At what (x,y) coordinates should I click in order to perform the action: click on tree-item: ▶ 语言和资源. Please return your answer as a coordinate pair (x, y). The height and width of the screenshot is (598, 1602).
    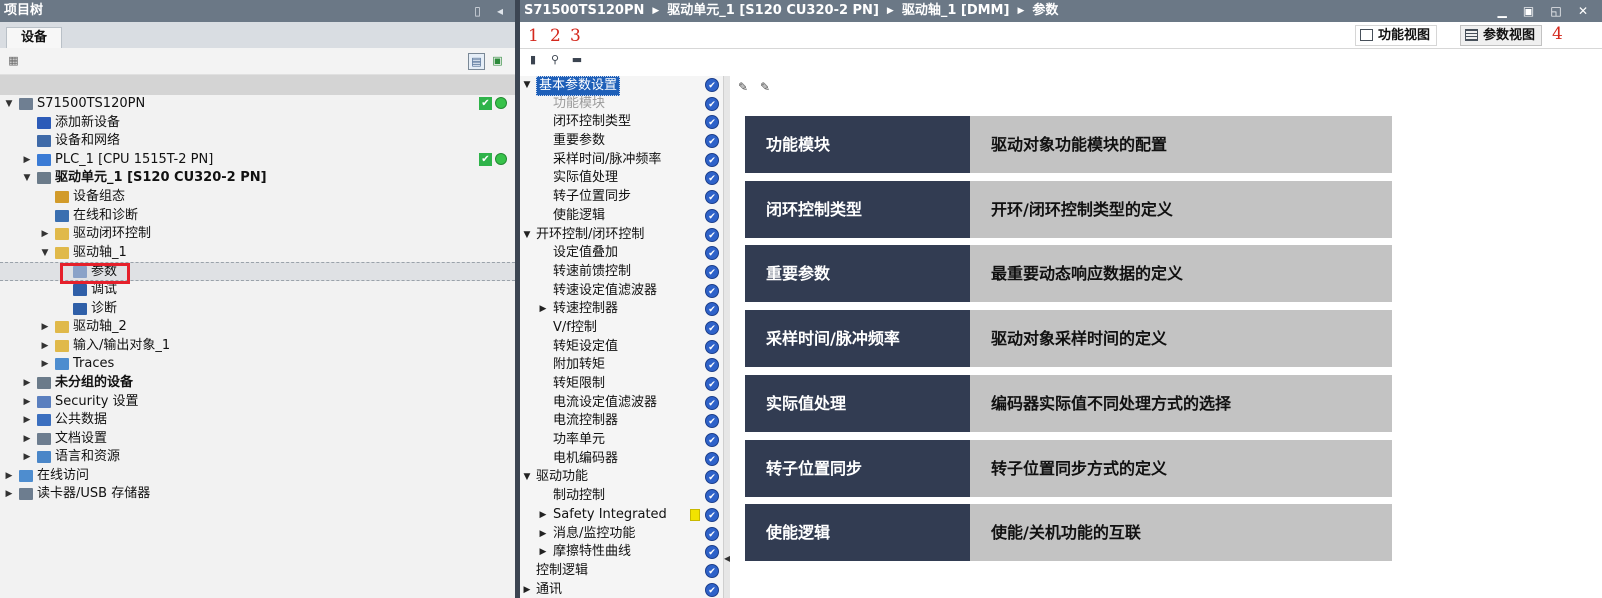
    Looking at the image, I should click on (257, 457).